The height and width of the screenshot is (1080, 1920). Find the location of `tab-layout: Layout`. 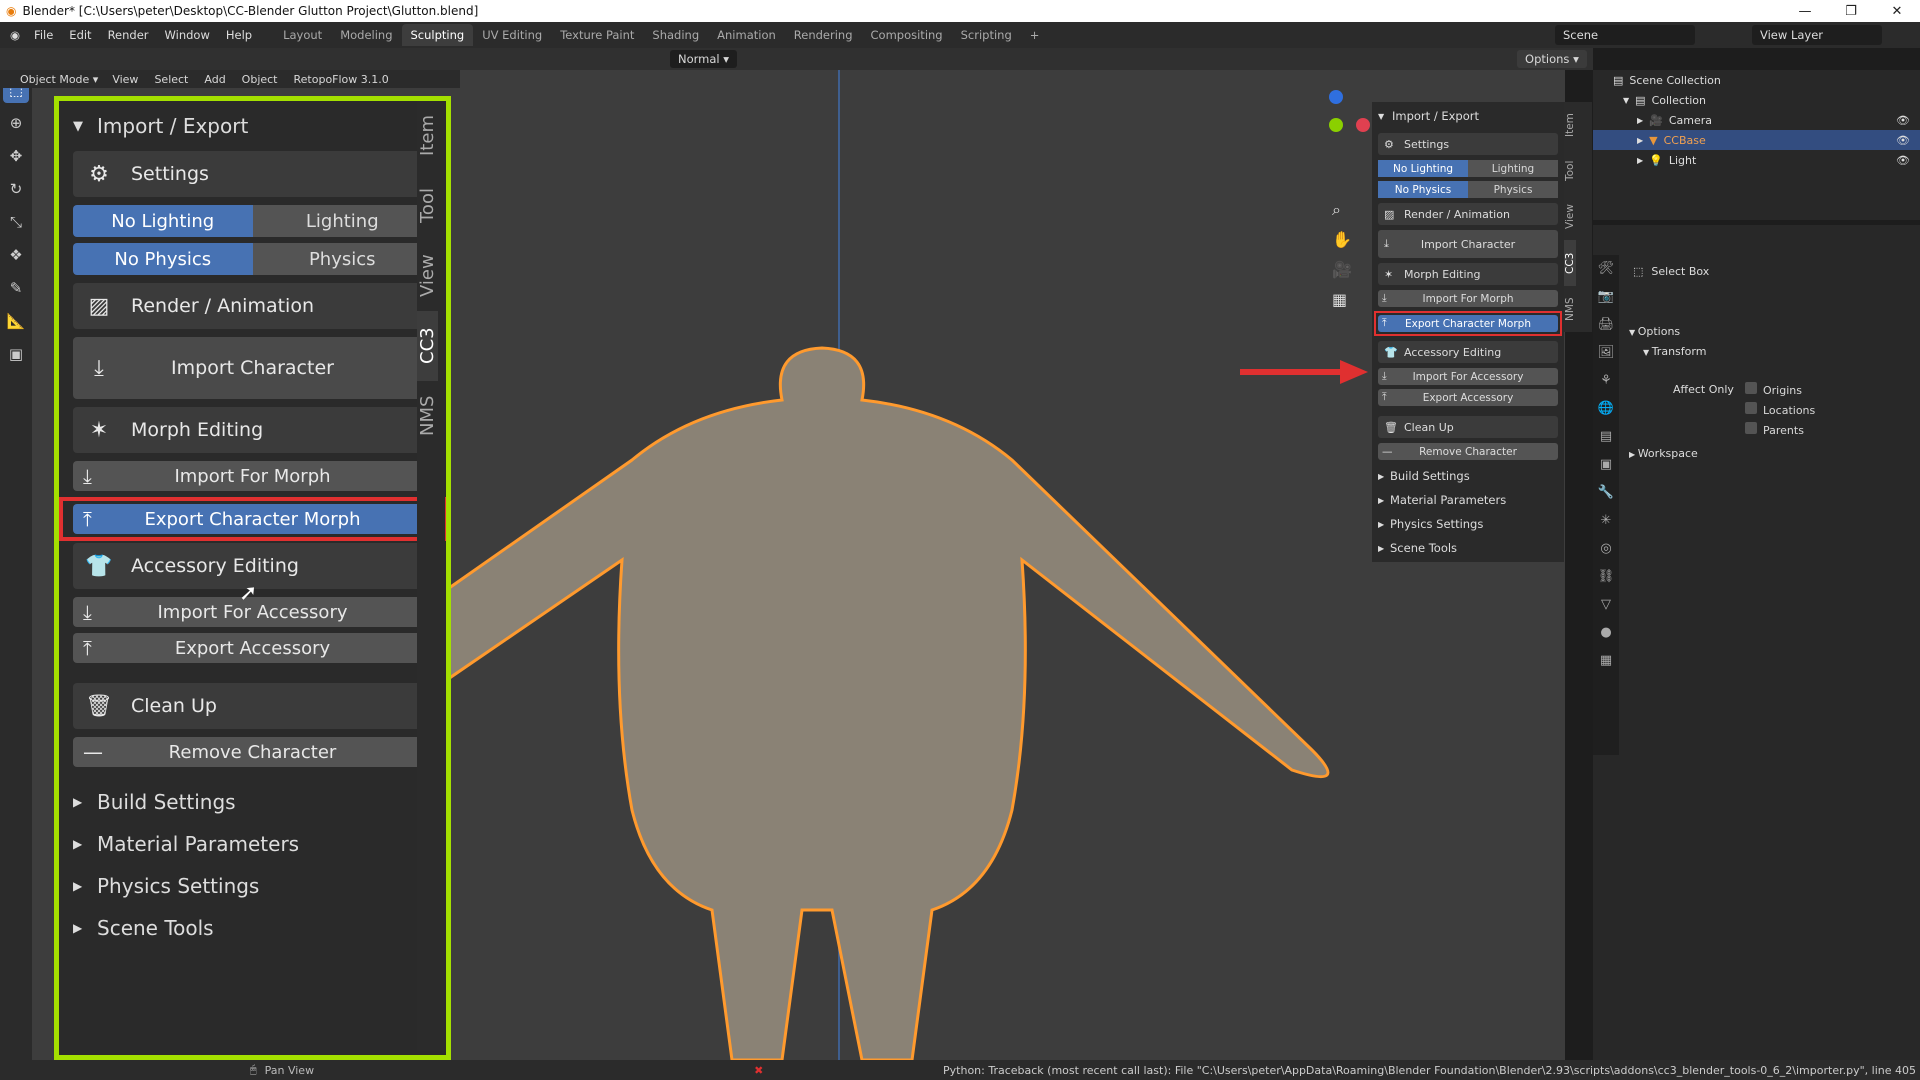

tab-layout: Layout is located at coordinates (302, 35).